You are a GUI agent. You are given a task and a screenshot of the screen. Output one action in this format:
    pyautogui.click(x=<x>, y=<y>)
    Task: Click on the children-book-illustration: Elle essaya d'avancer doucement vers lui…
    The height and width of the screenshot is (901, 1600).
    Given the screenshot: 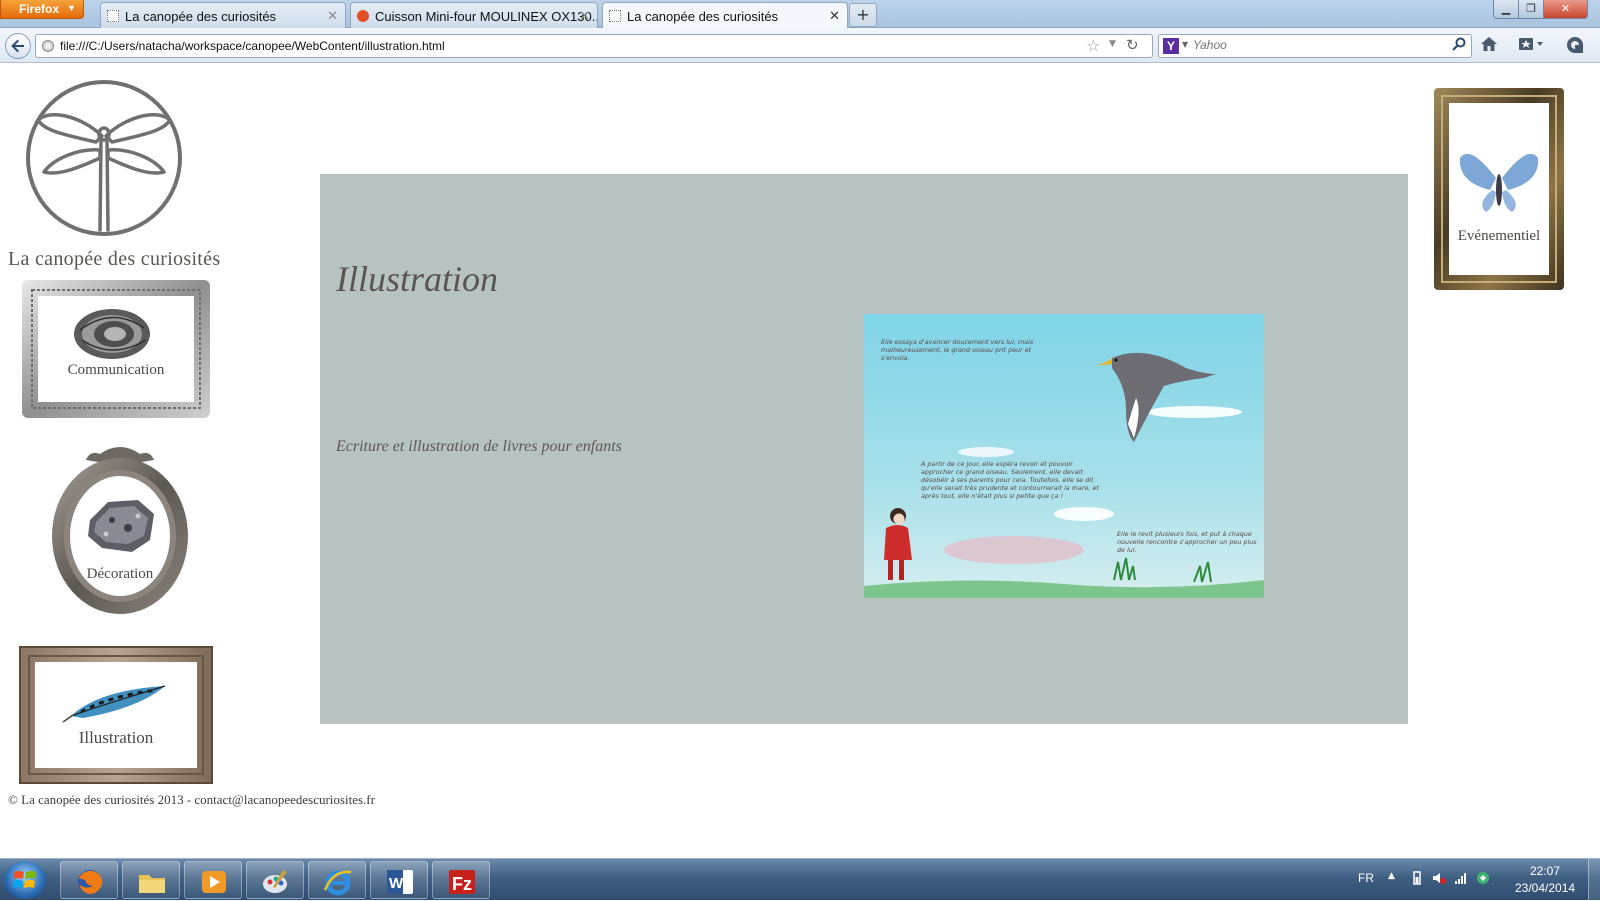 What is the action you would take?
    pyautogui.click(x=1064, y=456)
    